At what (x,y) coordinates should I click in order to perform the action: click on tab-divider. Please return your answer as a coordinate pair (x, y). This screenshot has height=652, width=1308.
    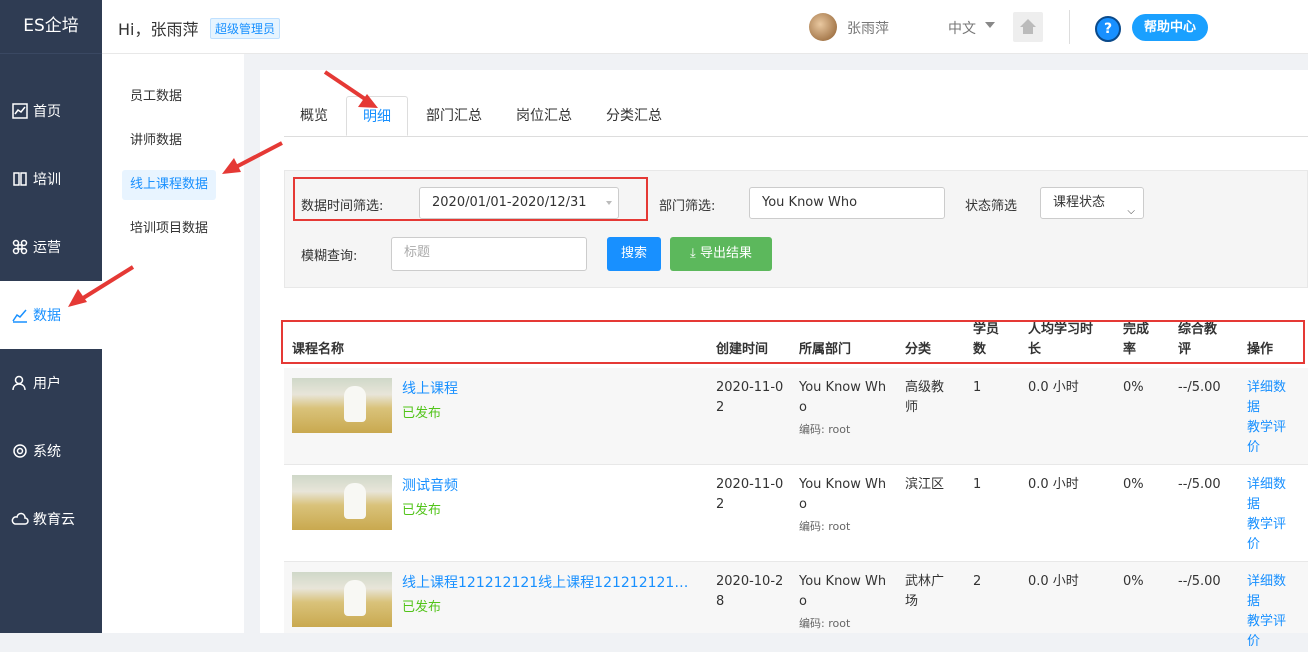
    Looking at the image, I should click on (796, 136).